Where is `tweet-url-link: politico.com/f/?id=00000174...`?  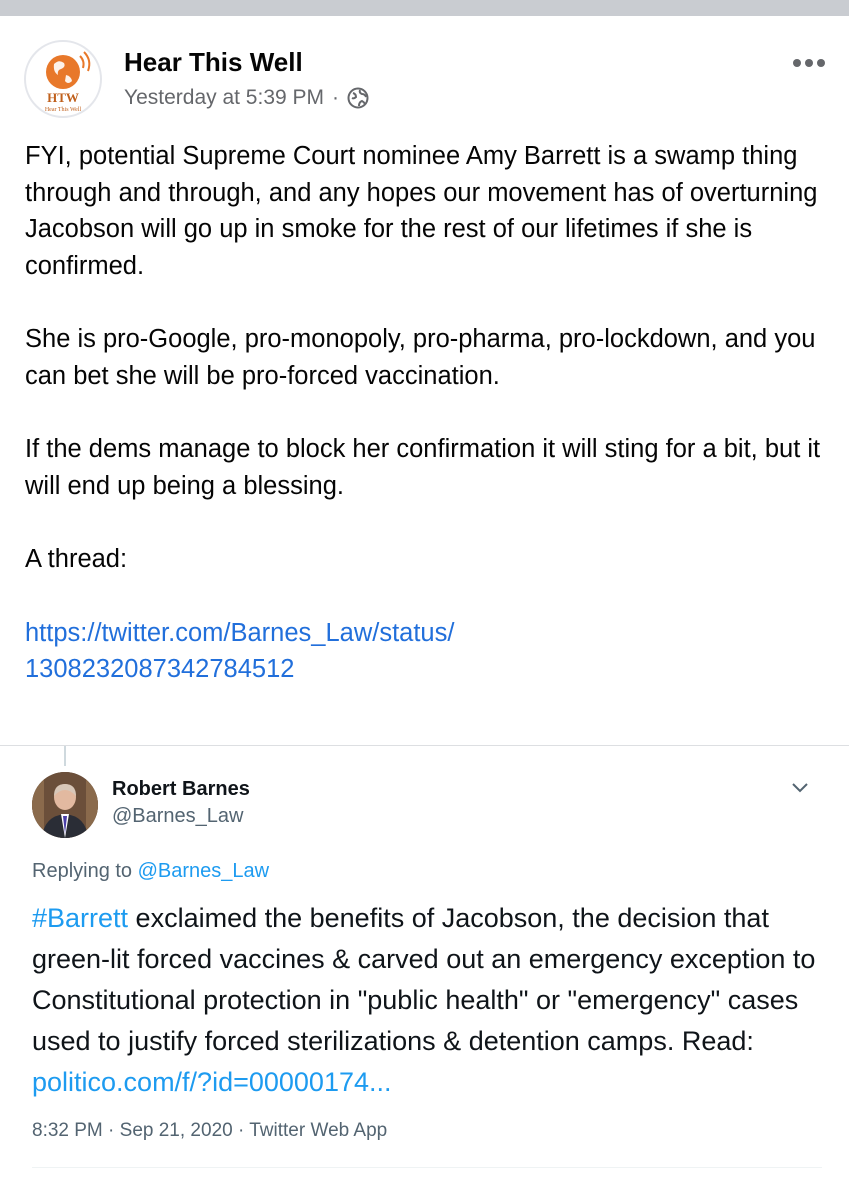 tweet-url-link: politico.com/f/?id=00000174... is located at coordinates (212, 1082).